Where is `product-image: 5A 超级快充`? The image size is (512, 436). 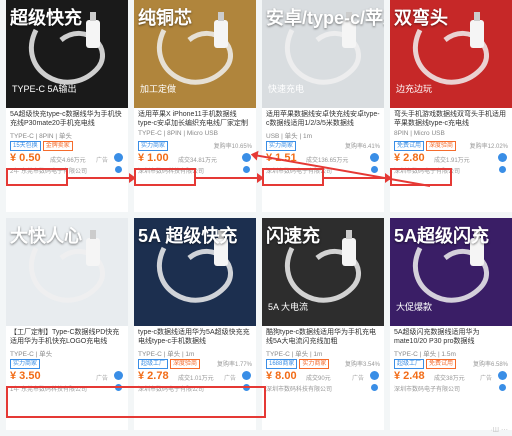 product-image: 5A 超级快充 is located at coordinates (195, 272).